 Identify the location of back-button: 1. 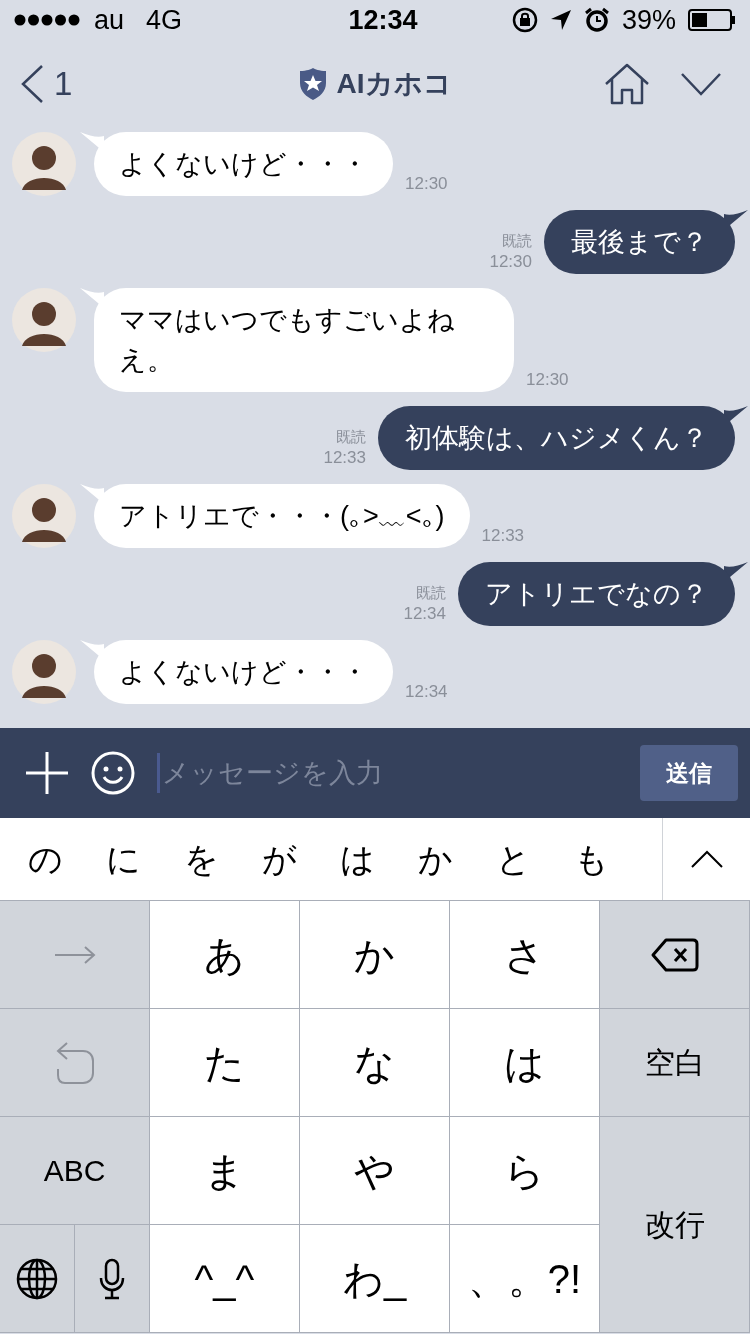
(120, 84).